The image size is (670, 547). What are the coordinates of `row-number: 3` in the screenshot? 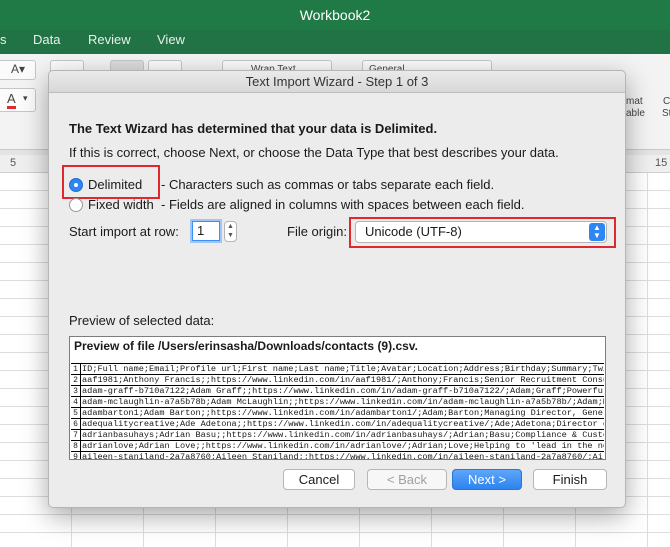 It's located at (76, 390).